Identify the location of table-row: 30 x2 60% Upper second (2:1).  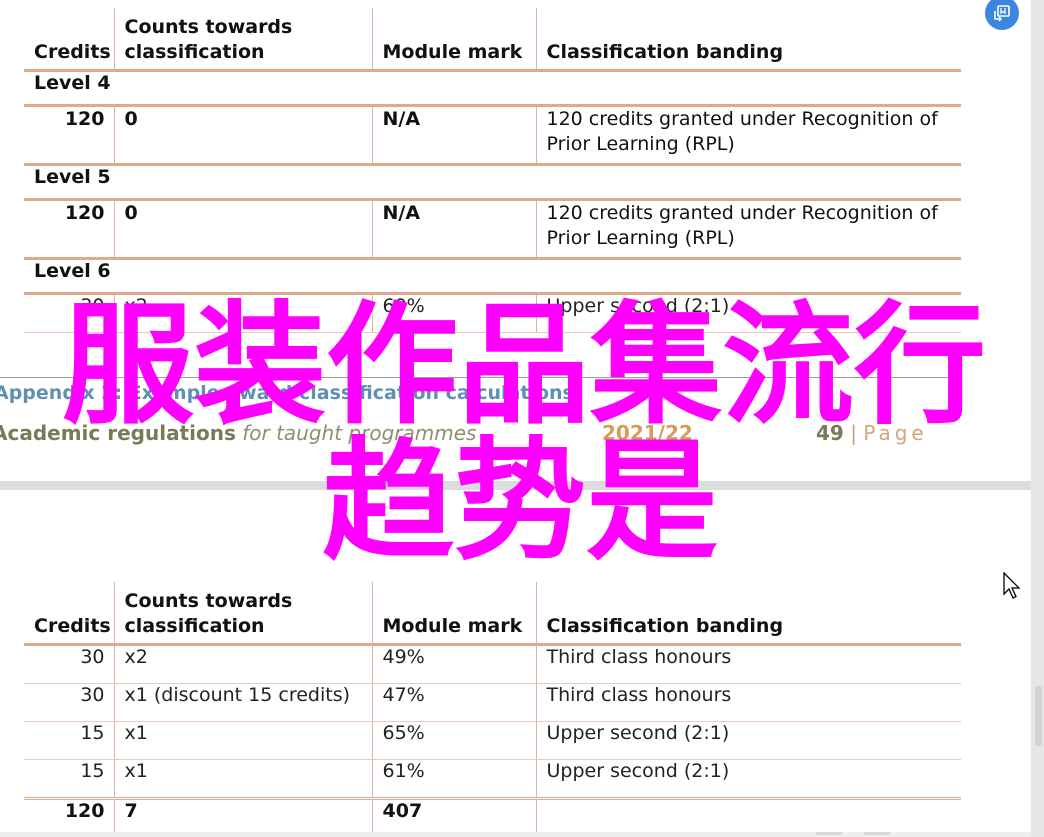
(492, 313).